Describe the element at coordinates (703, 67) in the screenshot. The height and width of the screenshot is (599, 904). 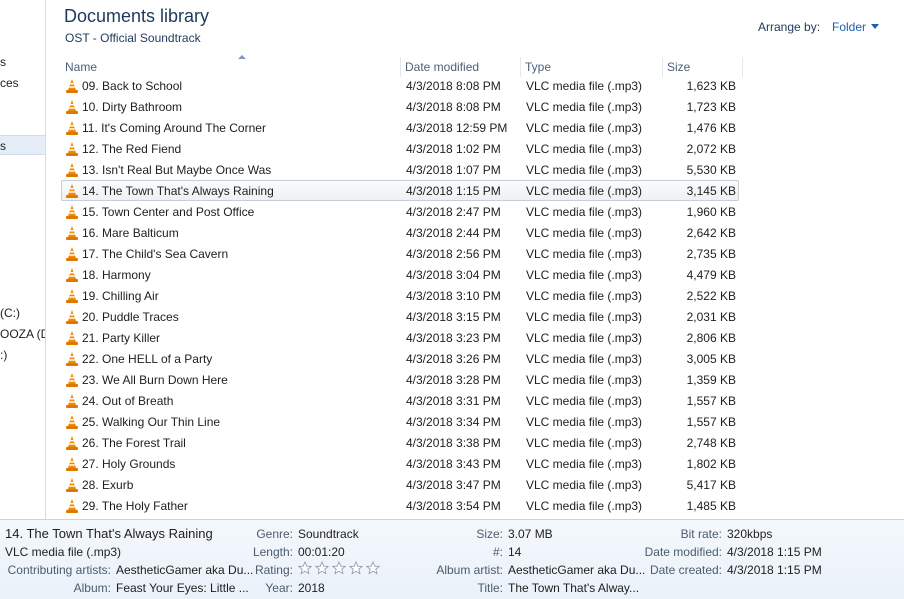
I see `column-header-size: Size` at that location.